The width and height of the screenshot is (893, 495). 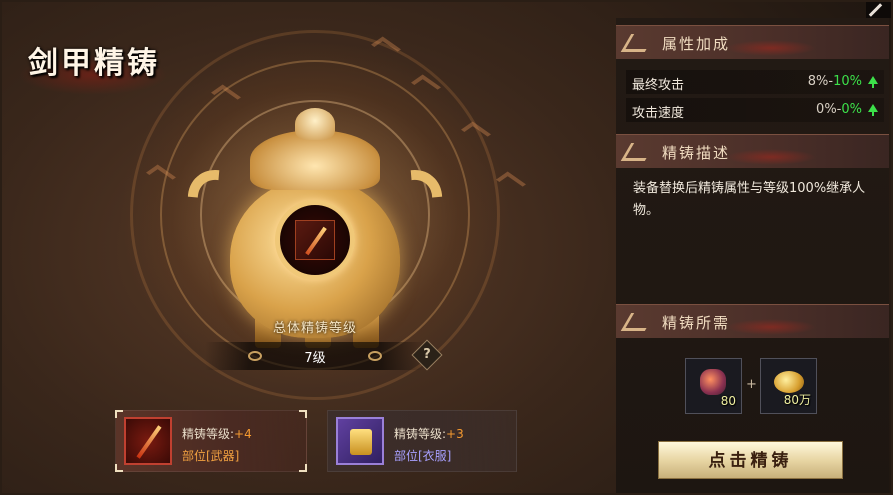 What do you see at coordinates (696, 44) in the screenshot?
I see `attributes-header-text: 属性加成` at bounding box center [696, 44].